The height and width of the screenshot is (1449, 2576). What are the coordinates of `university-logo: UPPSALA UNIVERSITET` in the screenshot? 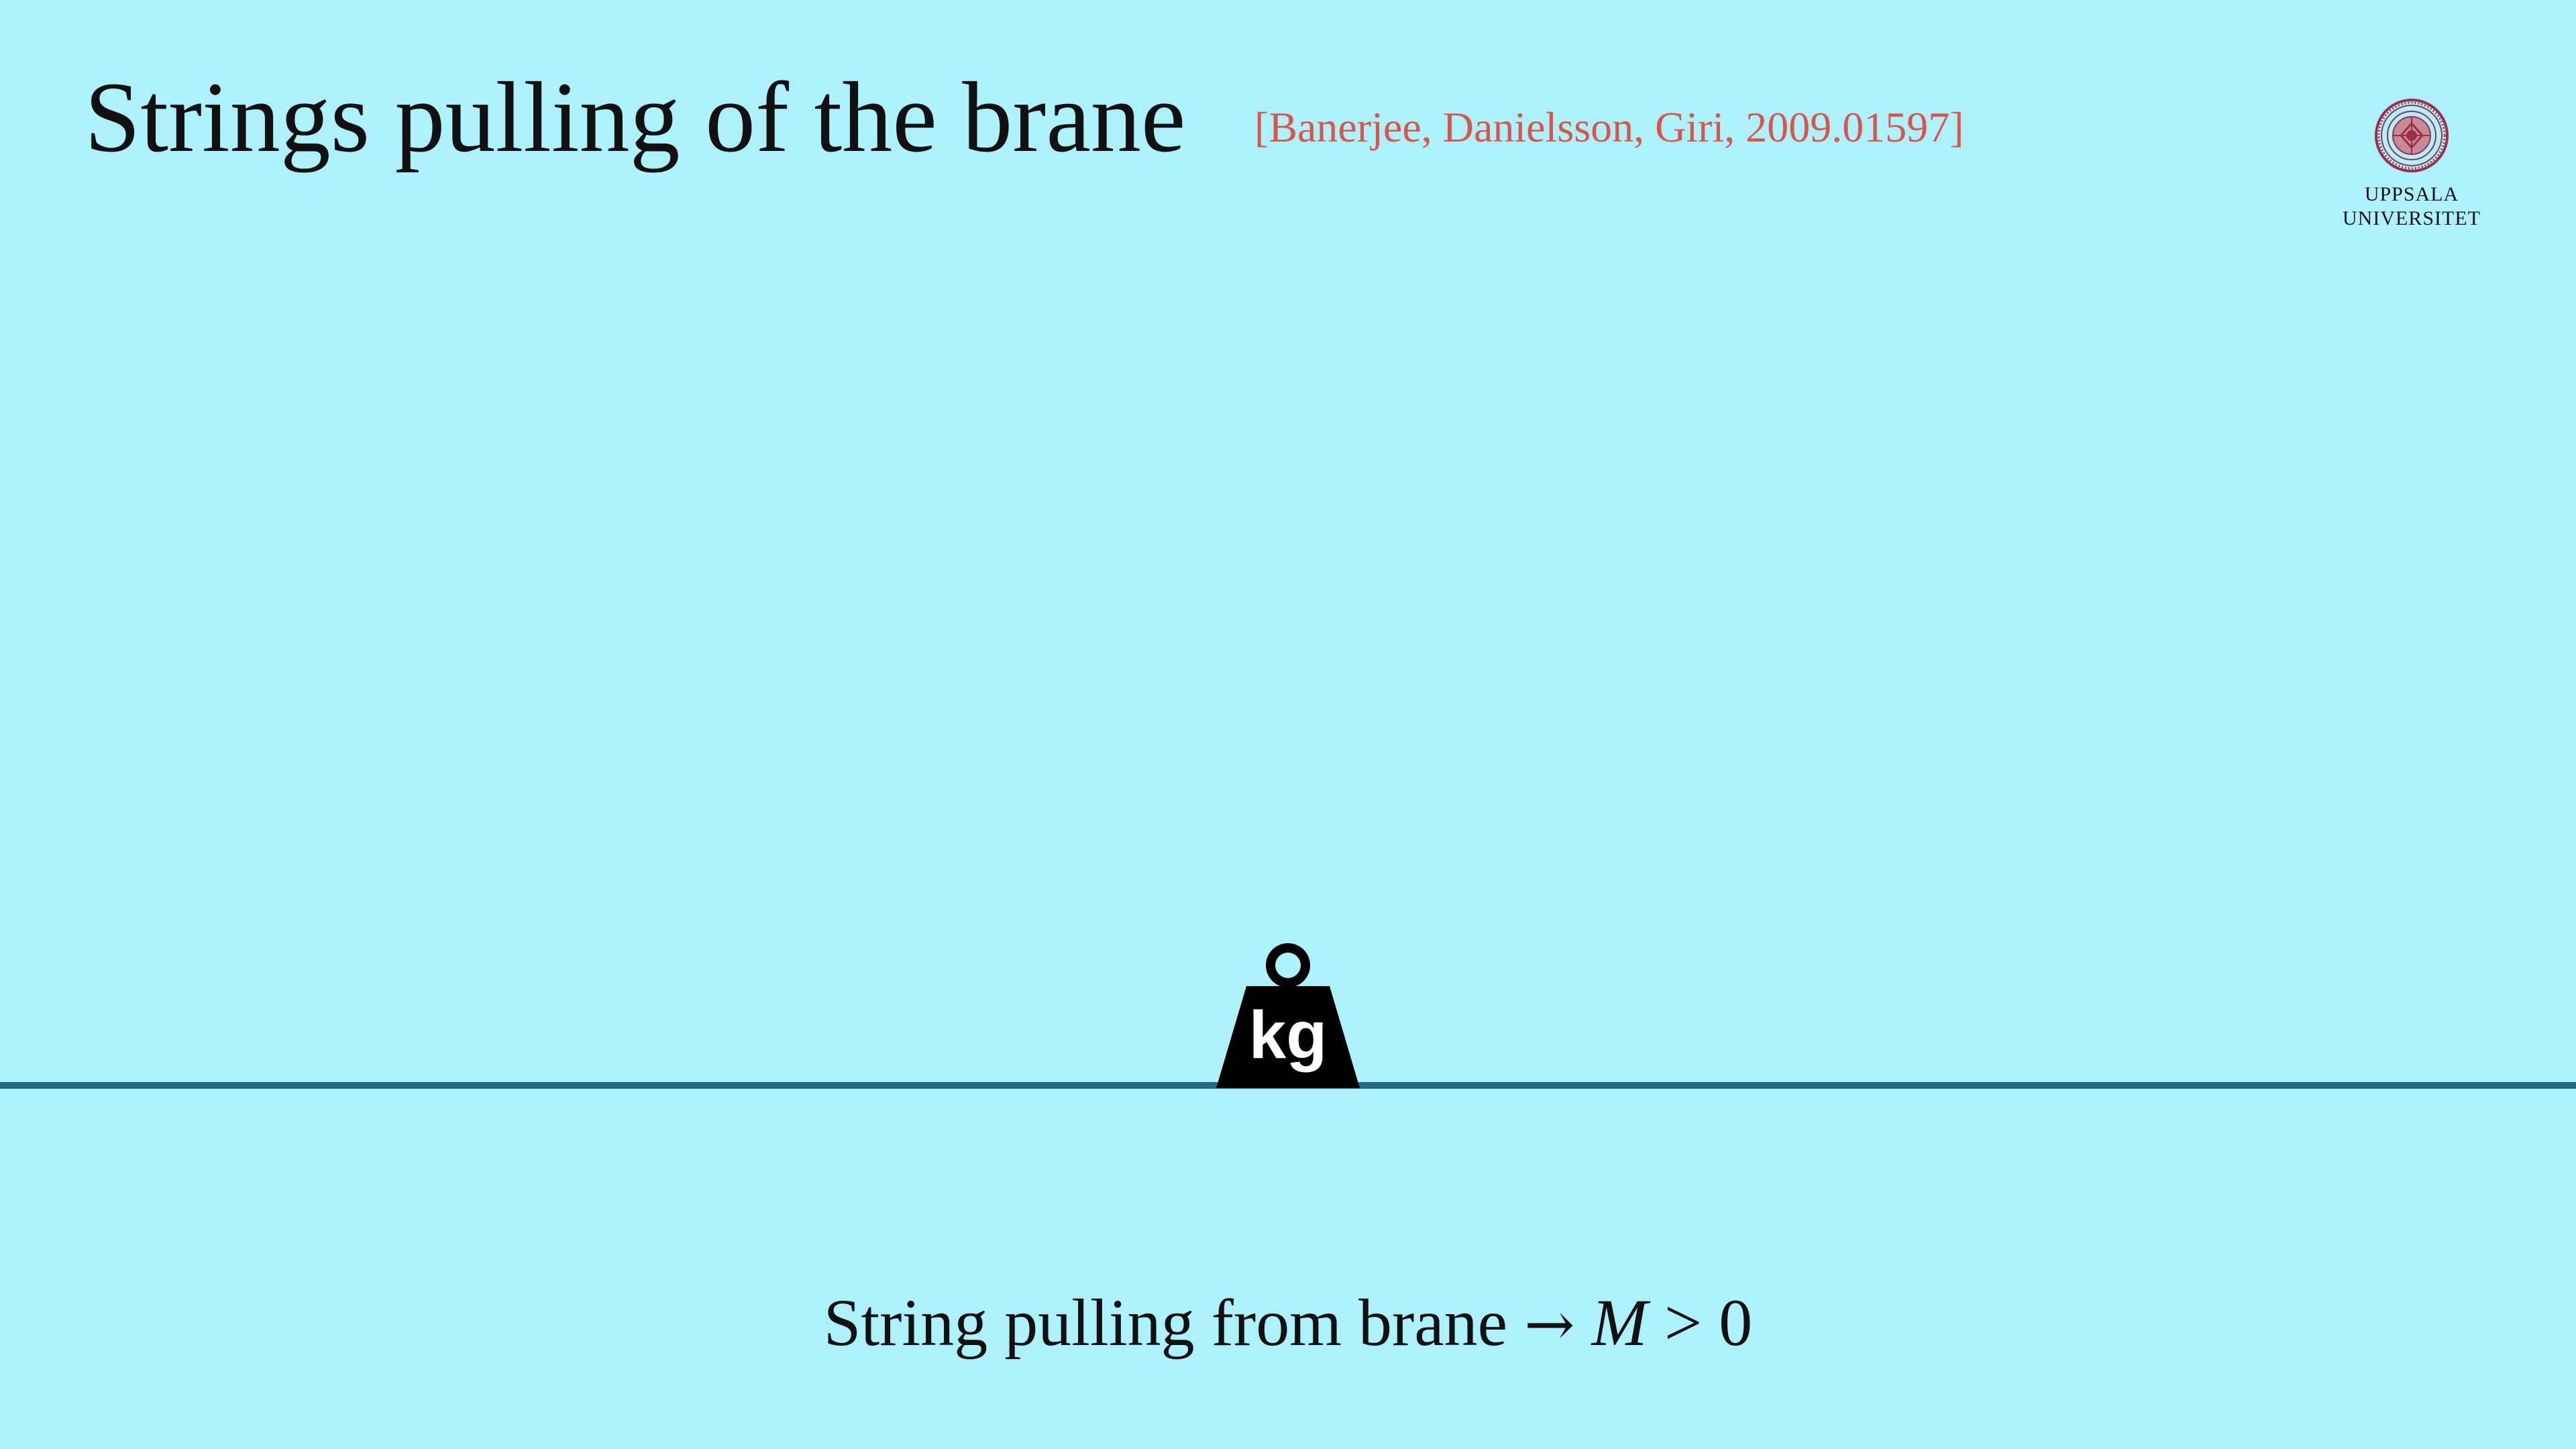 It's located at (2411, 164).